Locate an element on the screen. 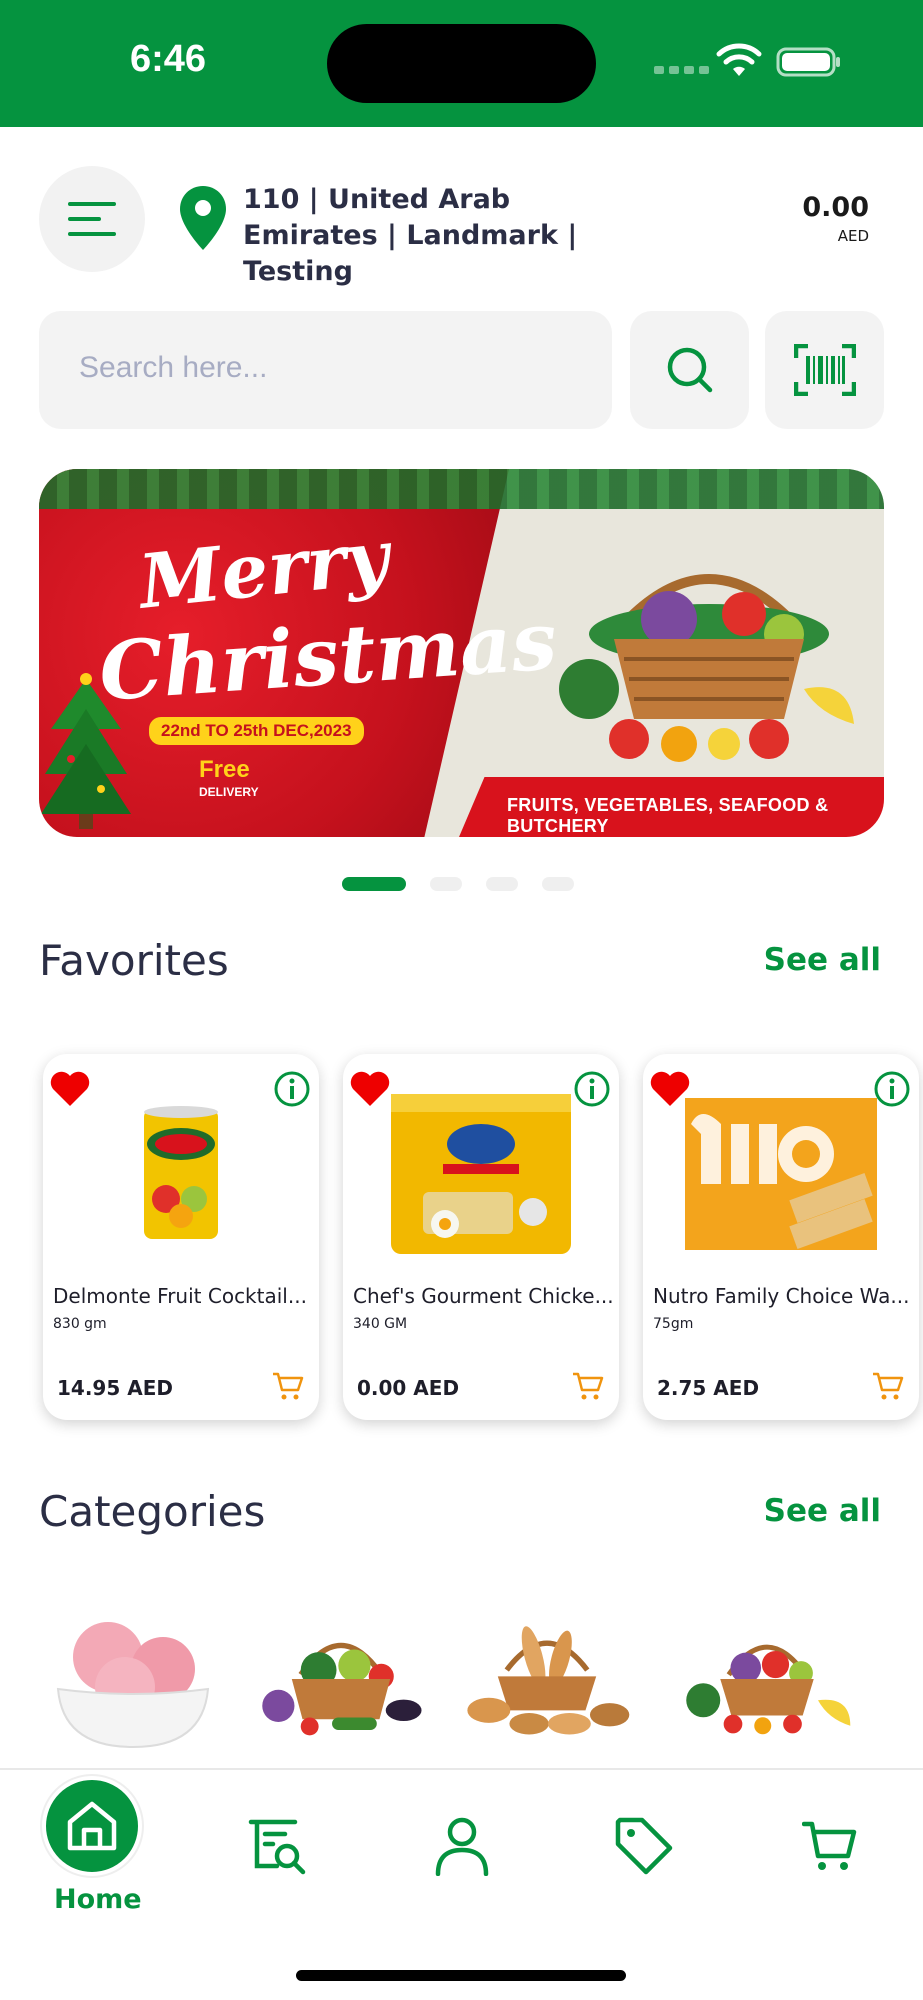 Image resolution: width=923 pixels, height=2000 pixels. hamburger-icon is located at coordinates (92, 219).